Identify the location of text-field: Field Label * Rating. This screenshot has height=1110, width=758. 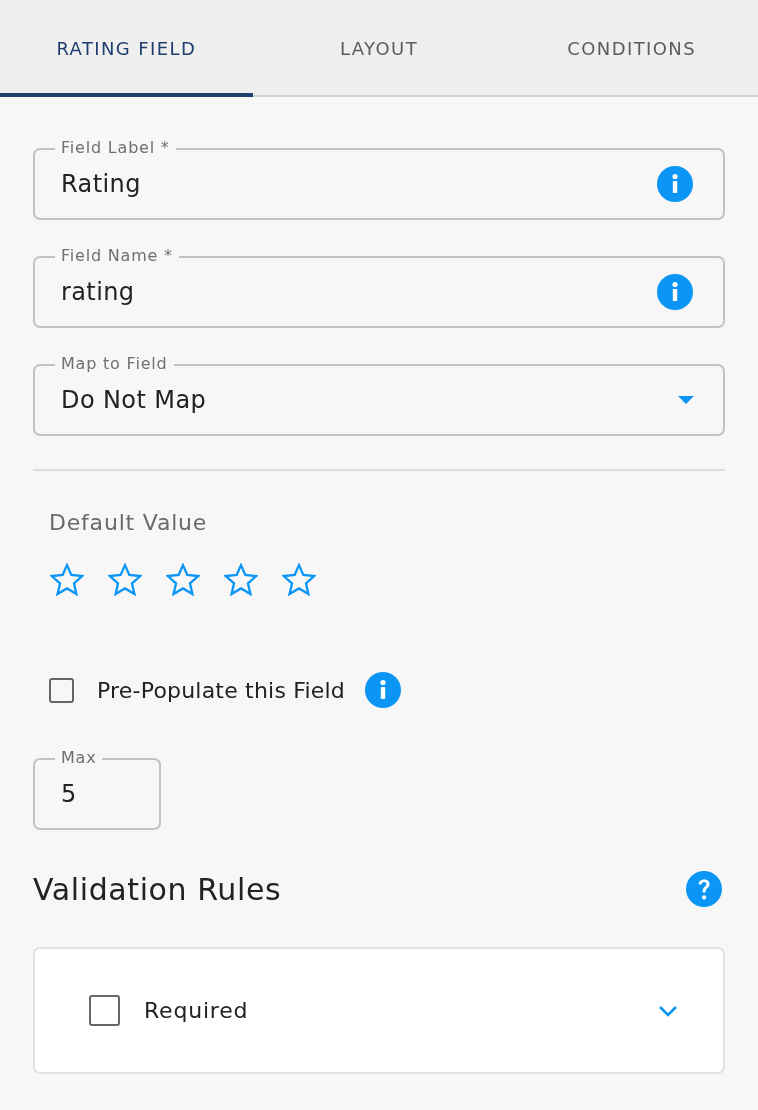
(379, 178).